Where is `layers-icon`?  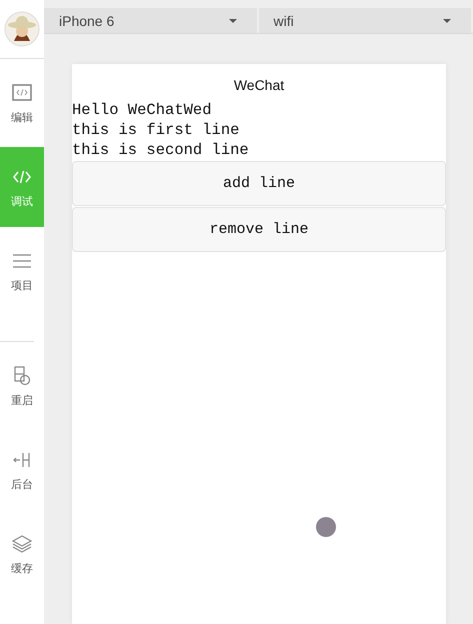
layers-icon is located at coordinates (22, 543).